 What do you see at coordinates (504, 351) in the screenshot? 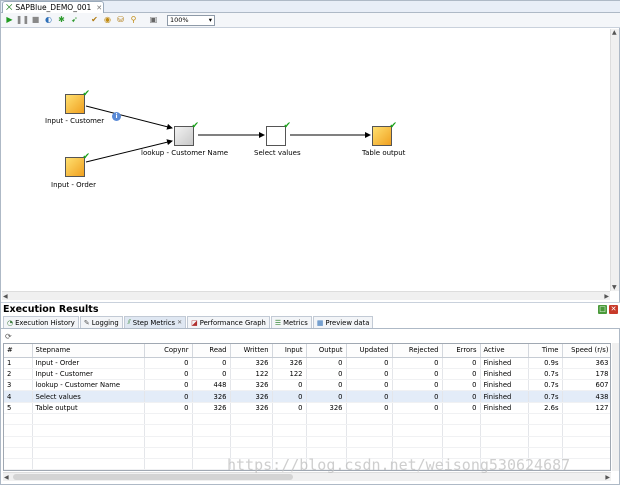
I see `column-header: Active` at bounding box center [504, 351].